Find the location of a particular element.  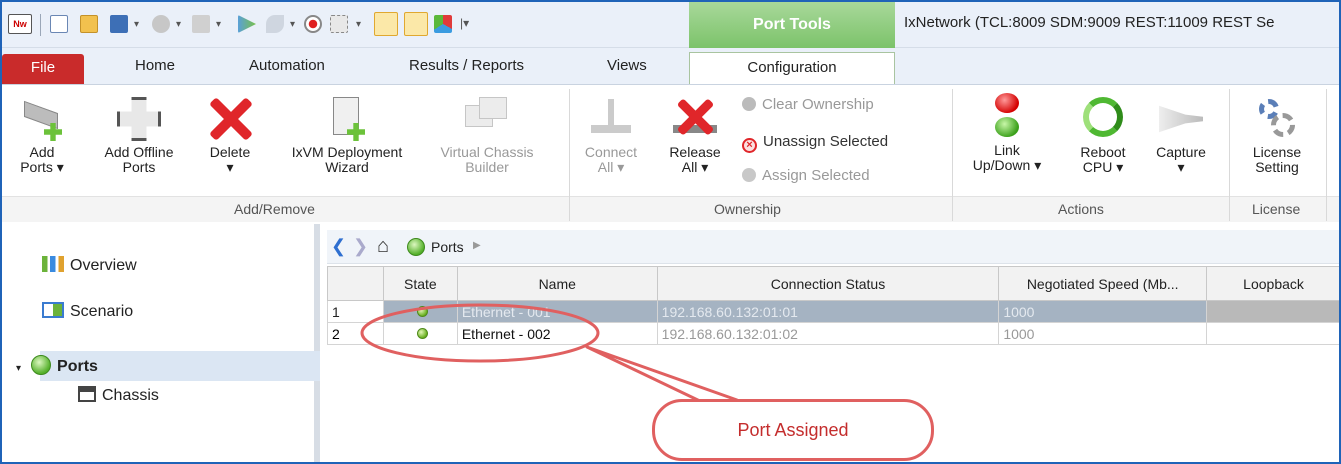

highlight-ellipse is located at coordinates (480, 333).